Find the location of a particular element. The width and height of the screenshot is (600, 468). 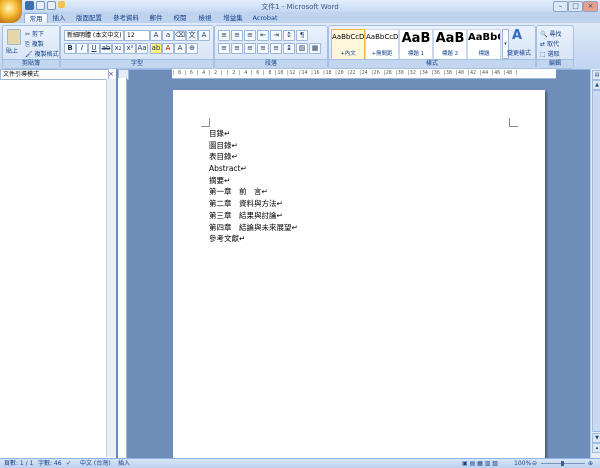

zoom-slider-thumb is located at coordinates (562, 463).